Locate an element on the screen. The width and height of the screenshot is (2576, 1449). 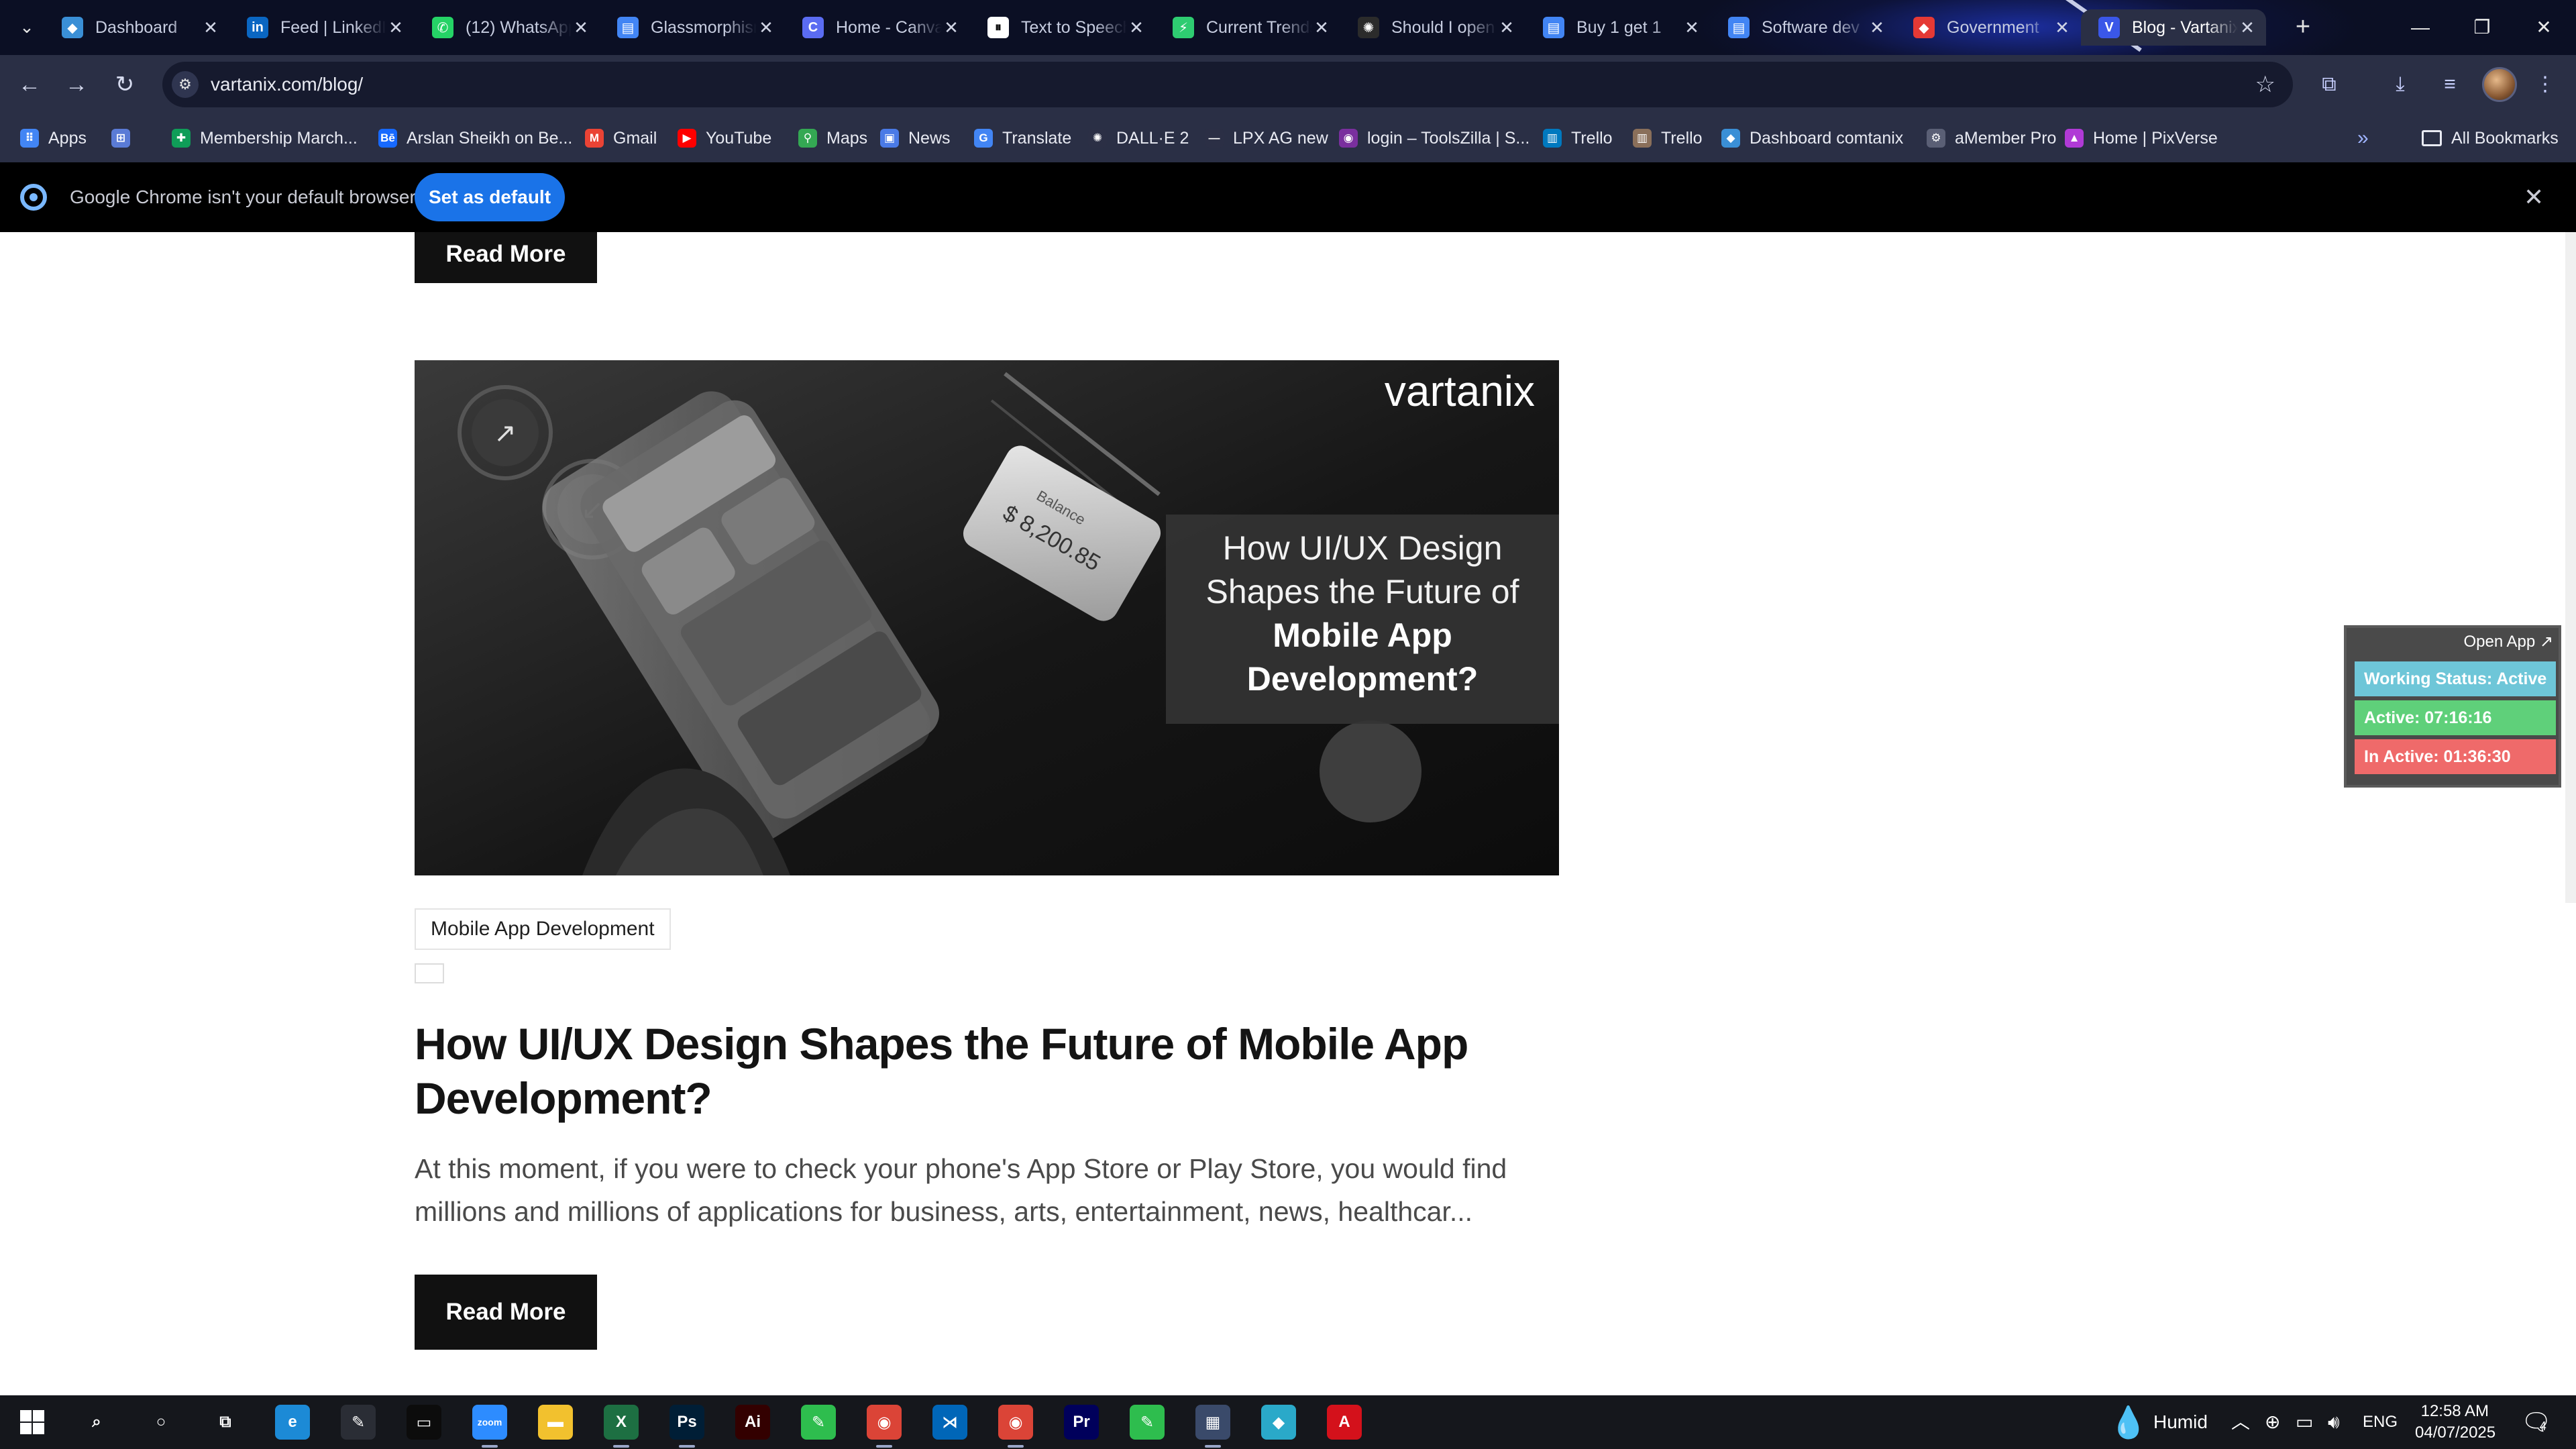
open-app-link: Open App ↗ is located at coordinates (2508, 641).